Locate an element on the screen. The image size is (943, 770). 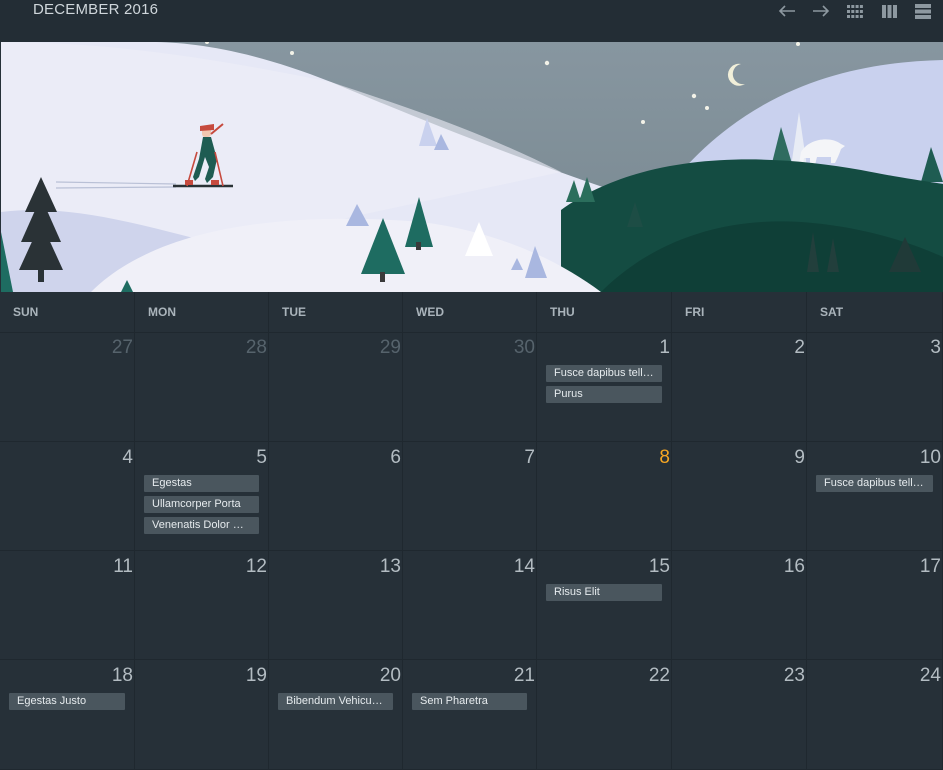
event-chip: Purus is located at coordinates (604, 394).